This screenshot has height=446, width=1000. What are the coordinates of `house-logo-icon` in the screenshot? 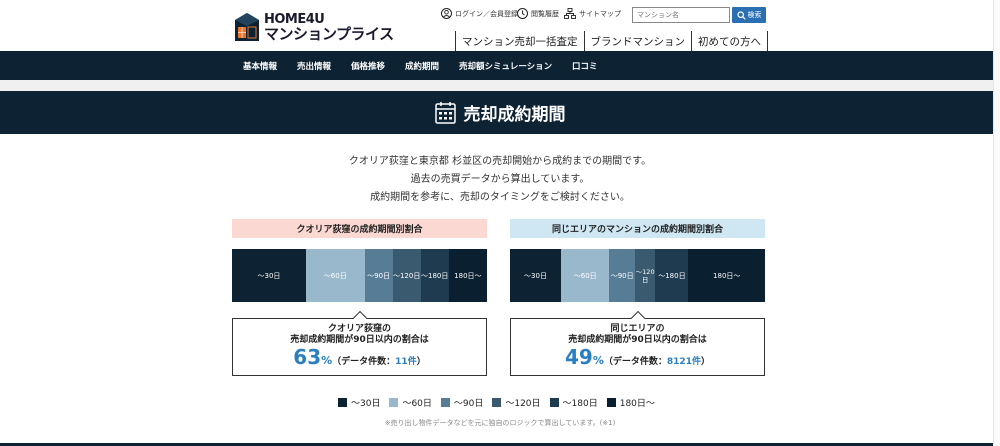 It's located at (247, 27).